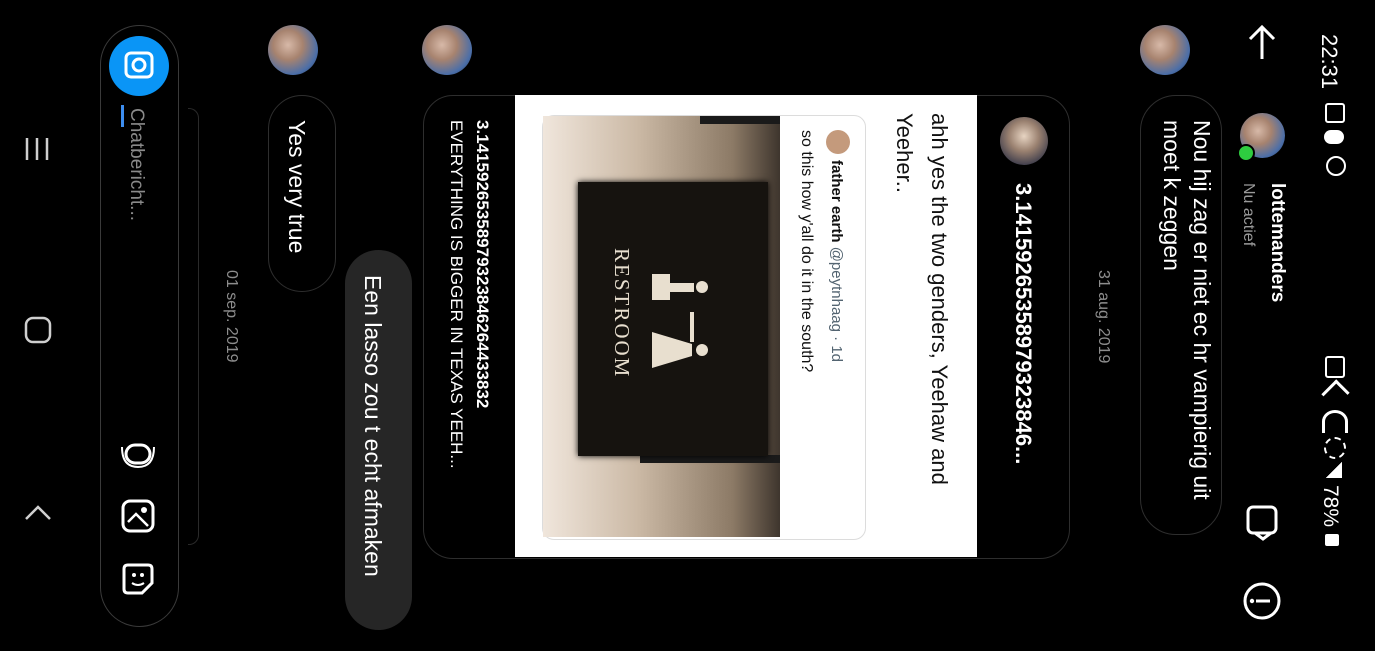 Image resolution: width=1375 pixels, height=651 pixels. What do you see at coordinates (138, 454) in the screenshot?
I see `microphone-icon` at bounding box center [138, 454].